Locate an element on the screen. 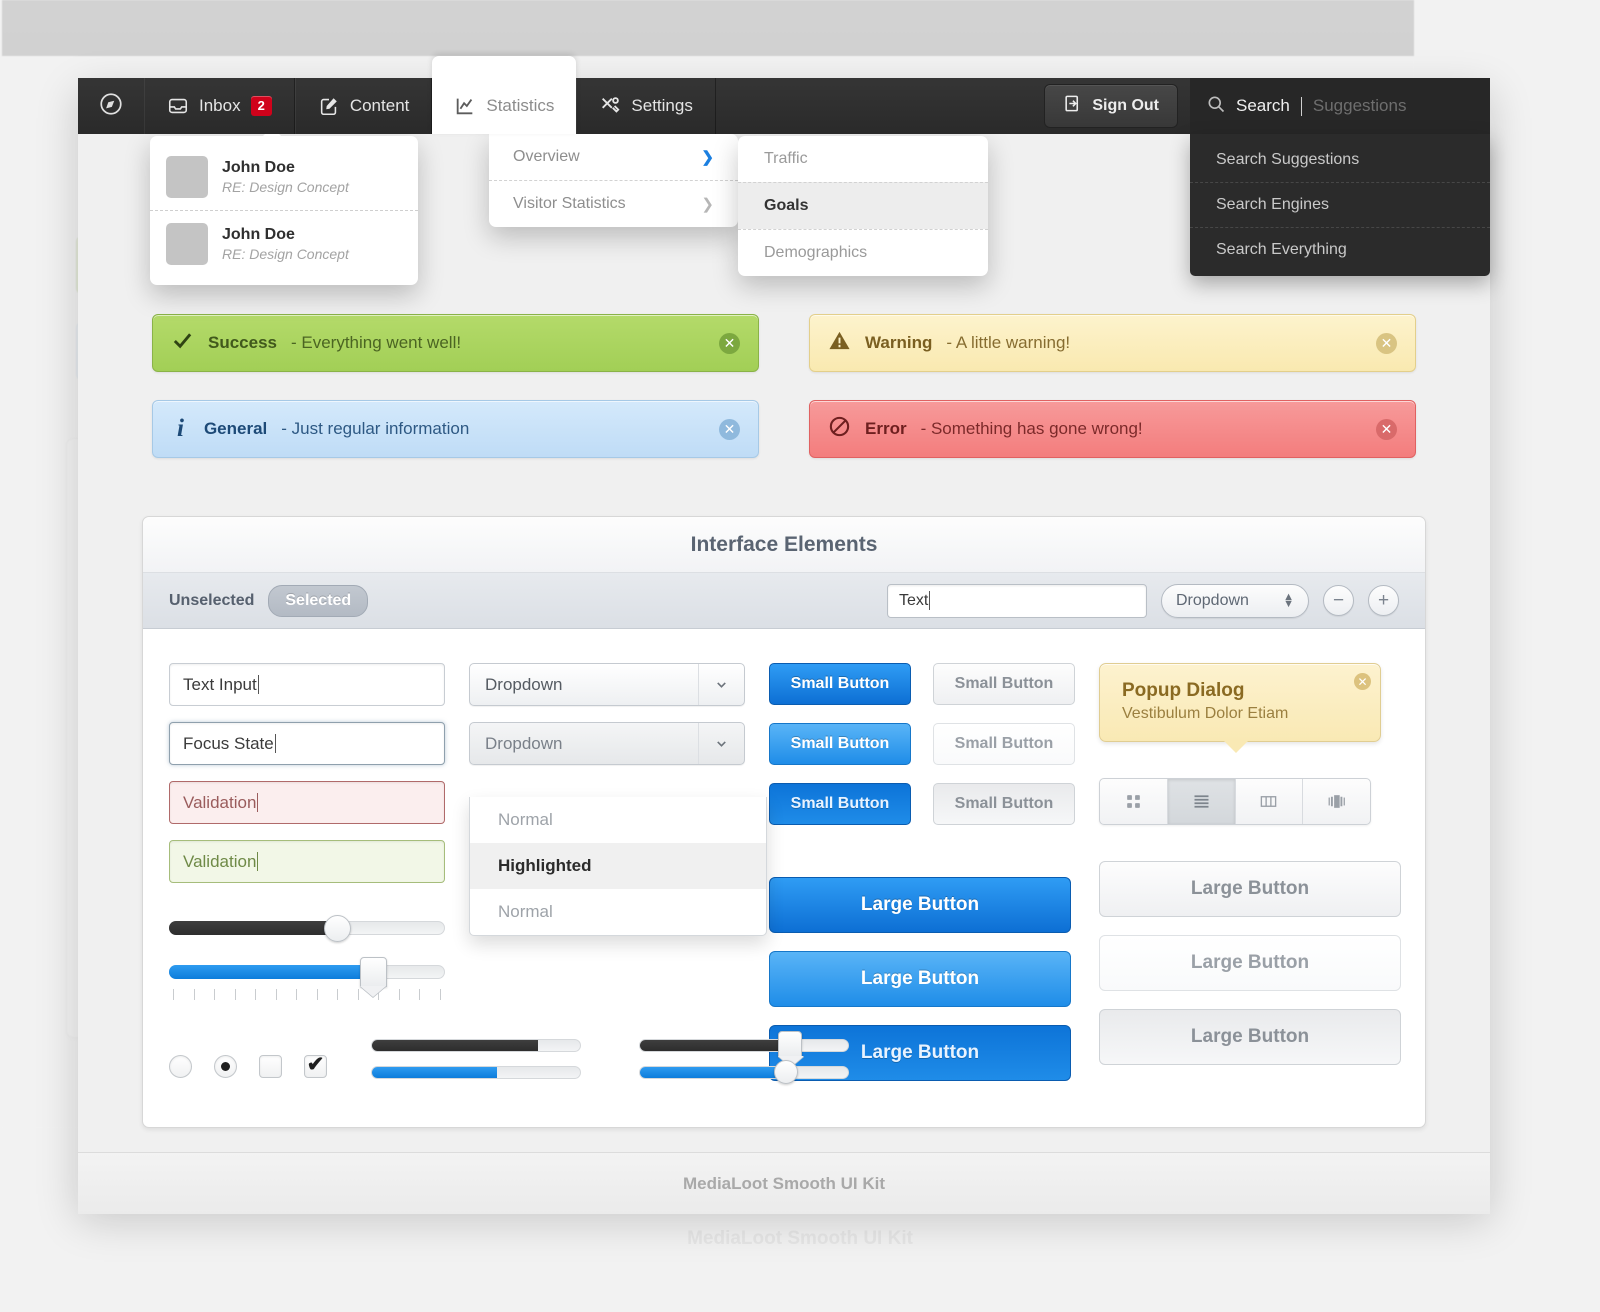 The width and height of the screenshot is (1600, 1312). mini-slider-blue is located at coordinates (476, 1072).